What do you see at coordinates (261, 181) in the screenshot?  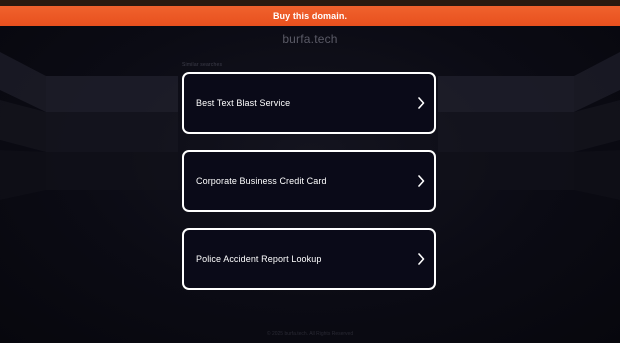 I see `related-link-label: Corporate Business Credit Card` at bounding box center [261, 181].